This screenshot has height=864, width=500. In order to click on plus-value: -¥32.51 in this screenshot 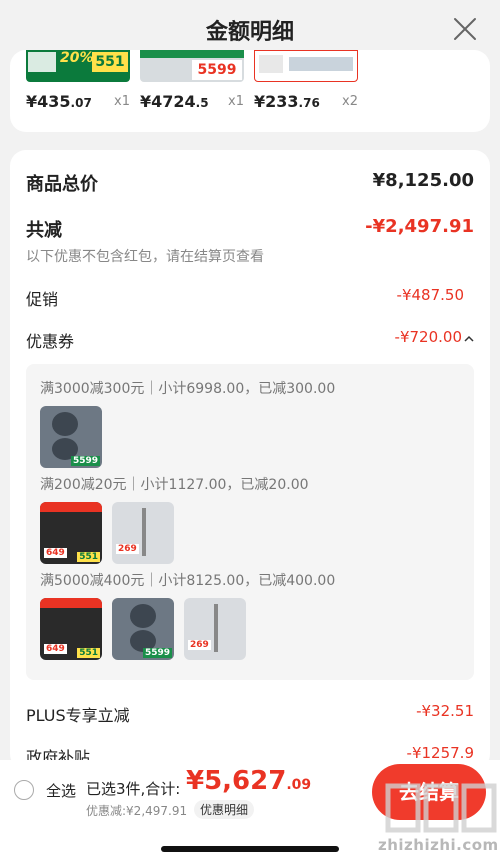, I will do `click(445, 711)`.